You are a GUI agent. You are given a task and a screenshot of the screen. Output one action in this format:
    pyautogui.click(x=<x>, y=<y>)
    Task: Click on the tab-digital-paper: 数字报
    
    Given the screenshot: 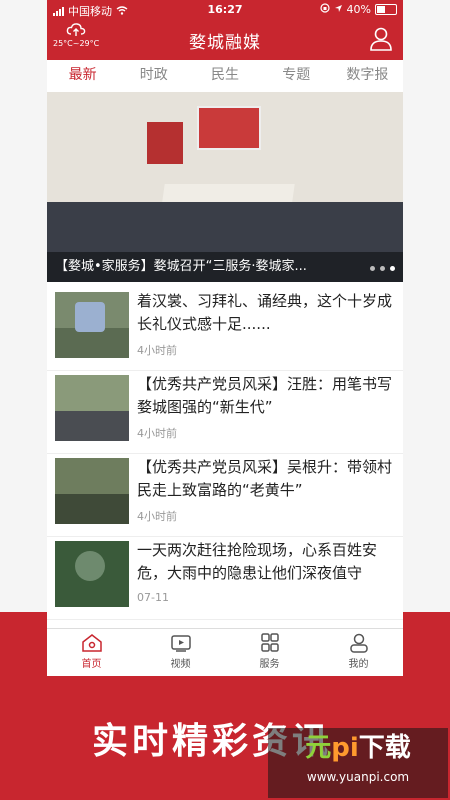 What is the action you would take?
    pyautogui.click(x=367, y=76)
    